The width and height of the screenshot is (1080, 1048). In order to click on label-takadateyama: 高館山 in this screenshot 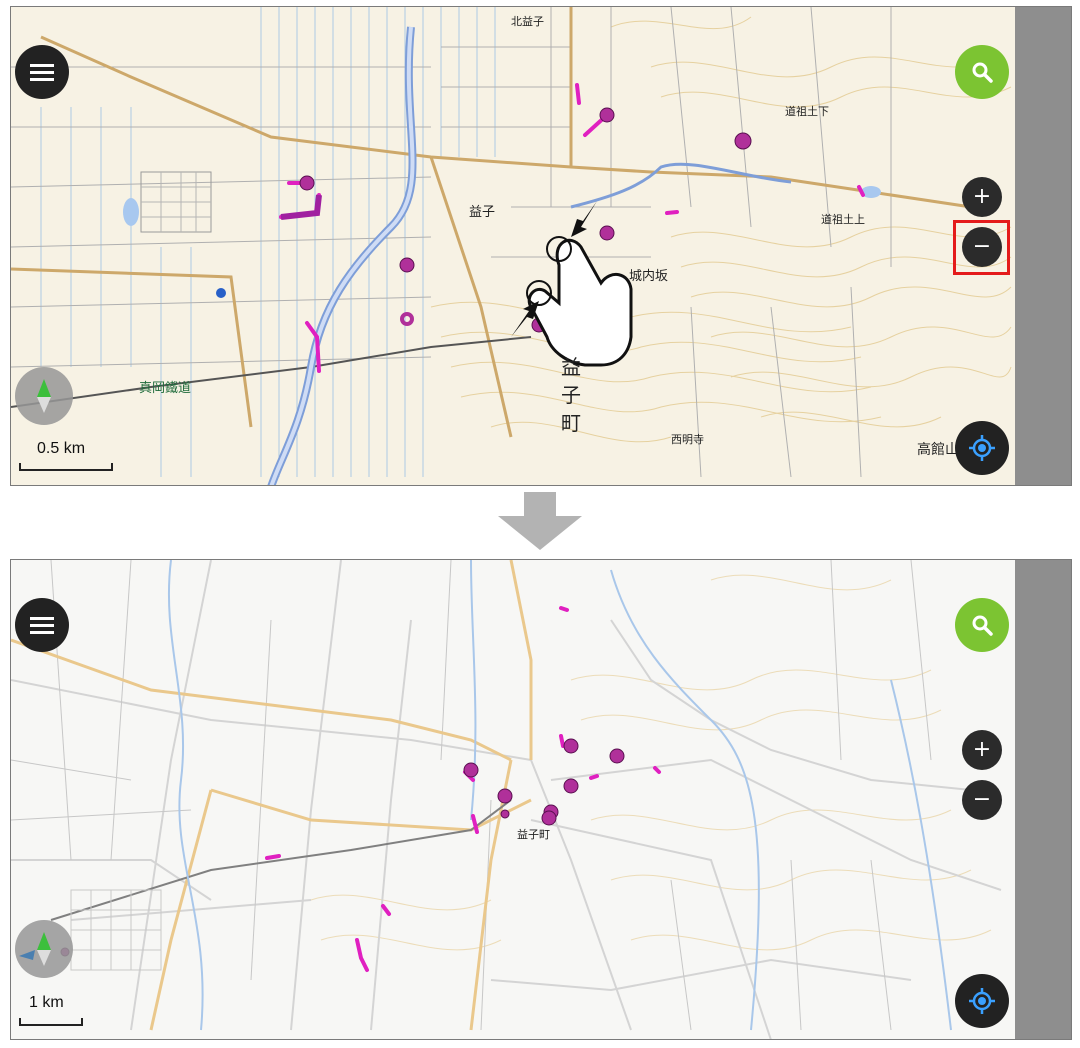, I will do `click(938, 450)`.